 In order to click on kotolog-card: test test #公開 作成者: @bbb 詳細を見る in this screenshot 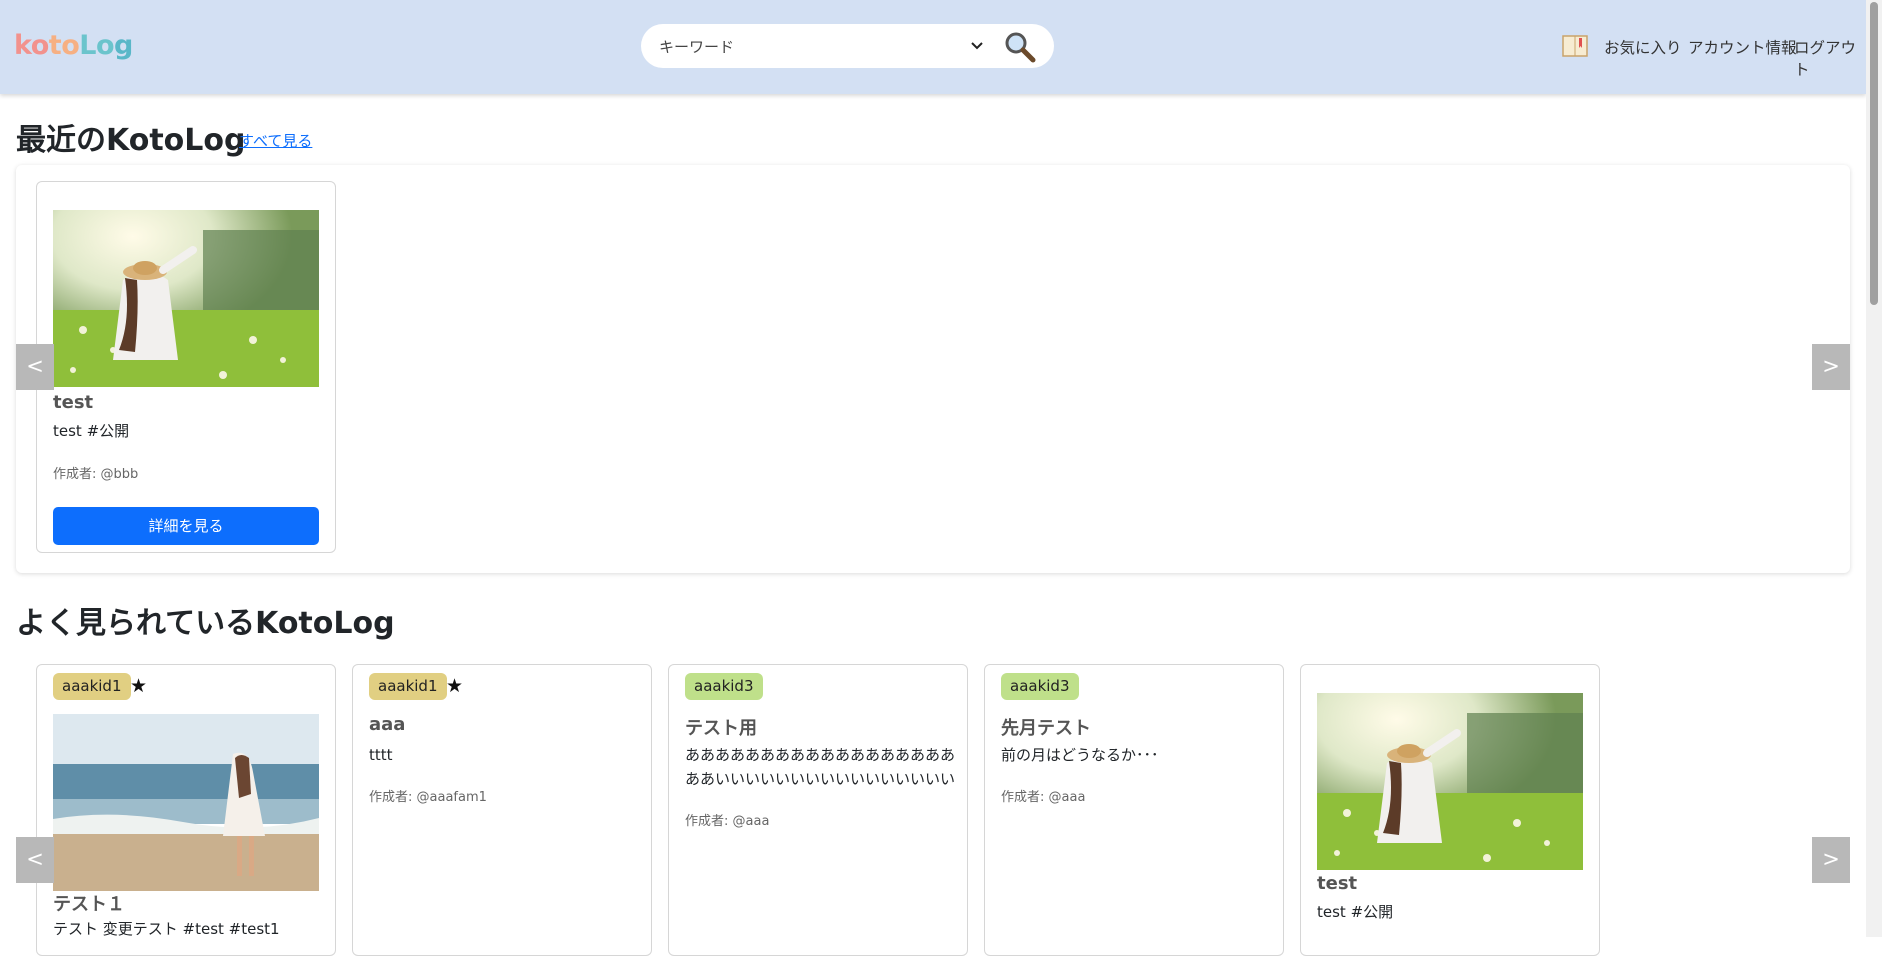, I will do `click(186, 367)`.